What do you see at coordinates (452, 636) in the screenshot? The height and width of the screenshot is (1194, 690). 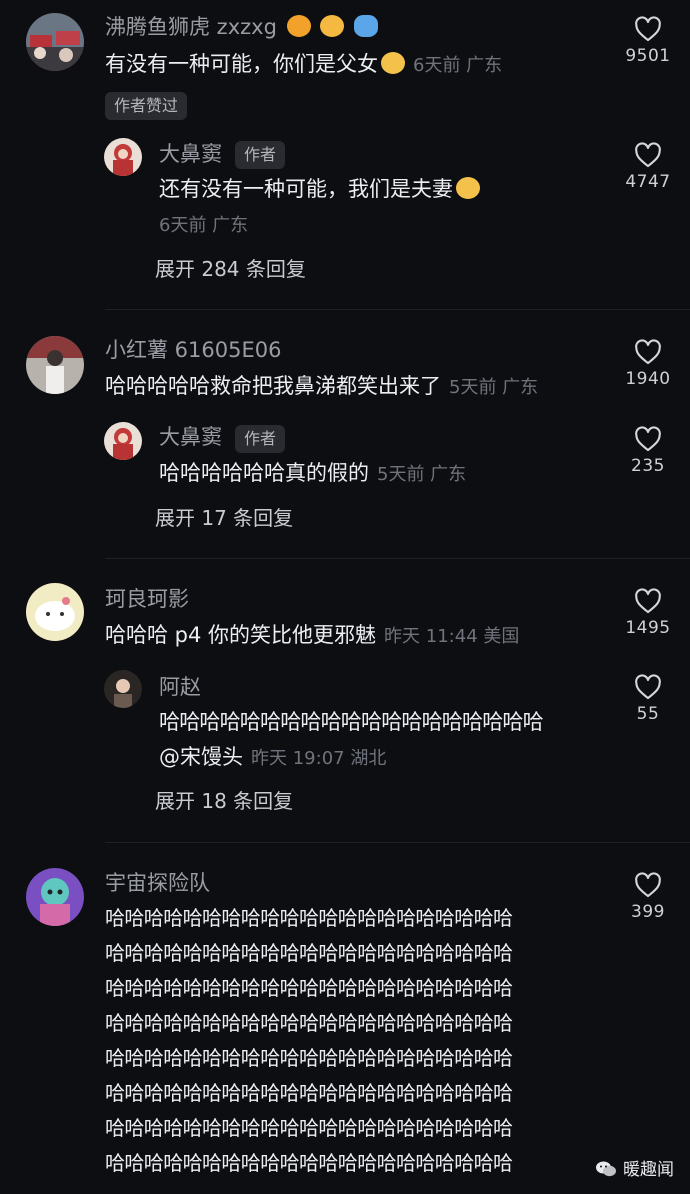 I see `comment-meta: 昨天 11:44 美国` at bounding box center [452, 636].